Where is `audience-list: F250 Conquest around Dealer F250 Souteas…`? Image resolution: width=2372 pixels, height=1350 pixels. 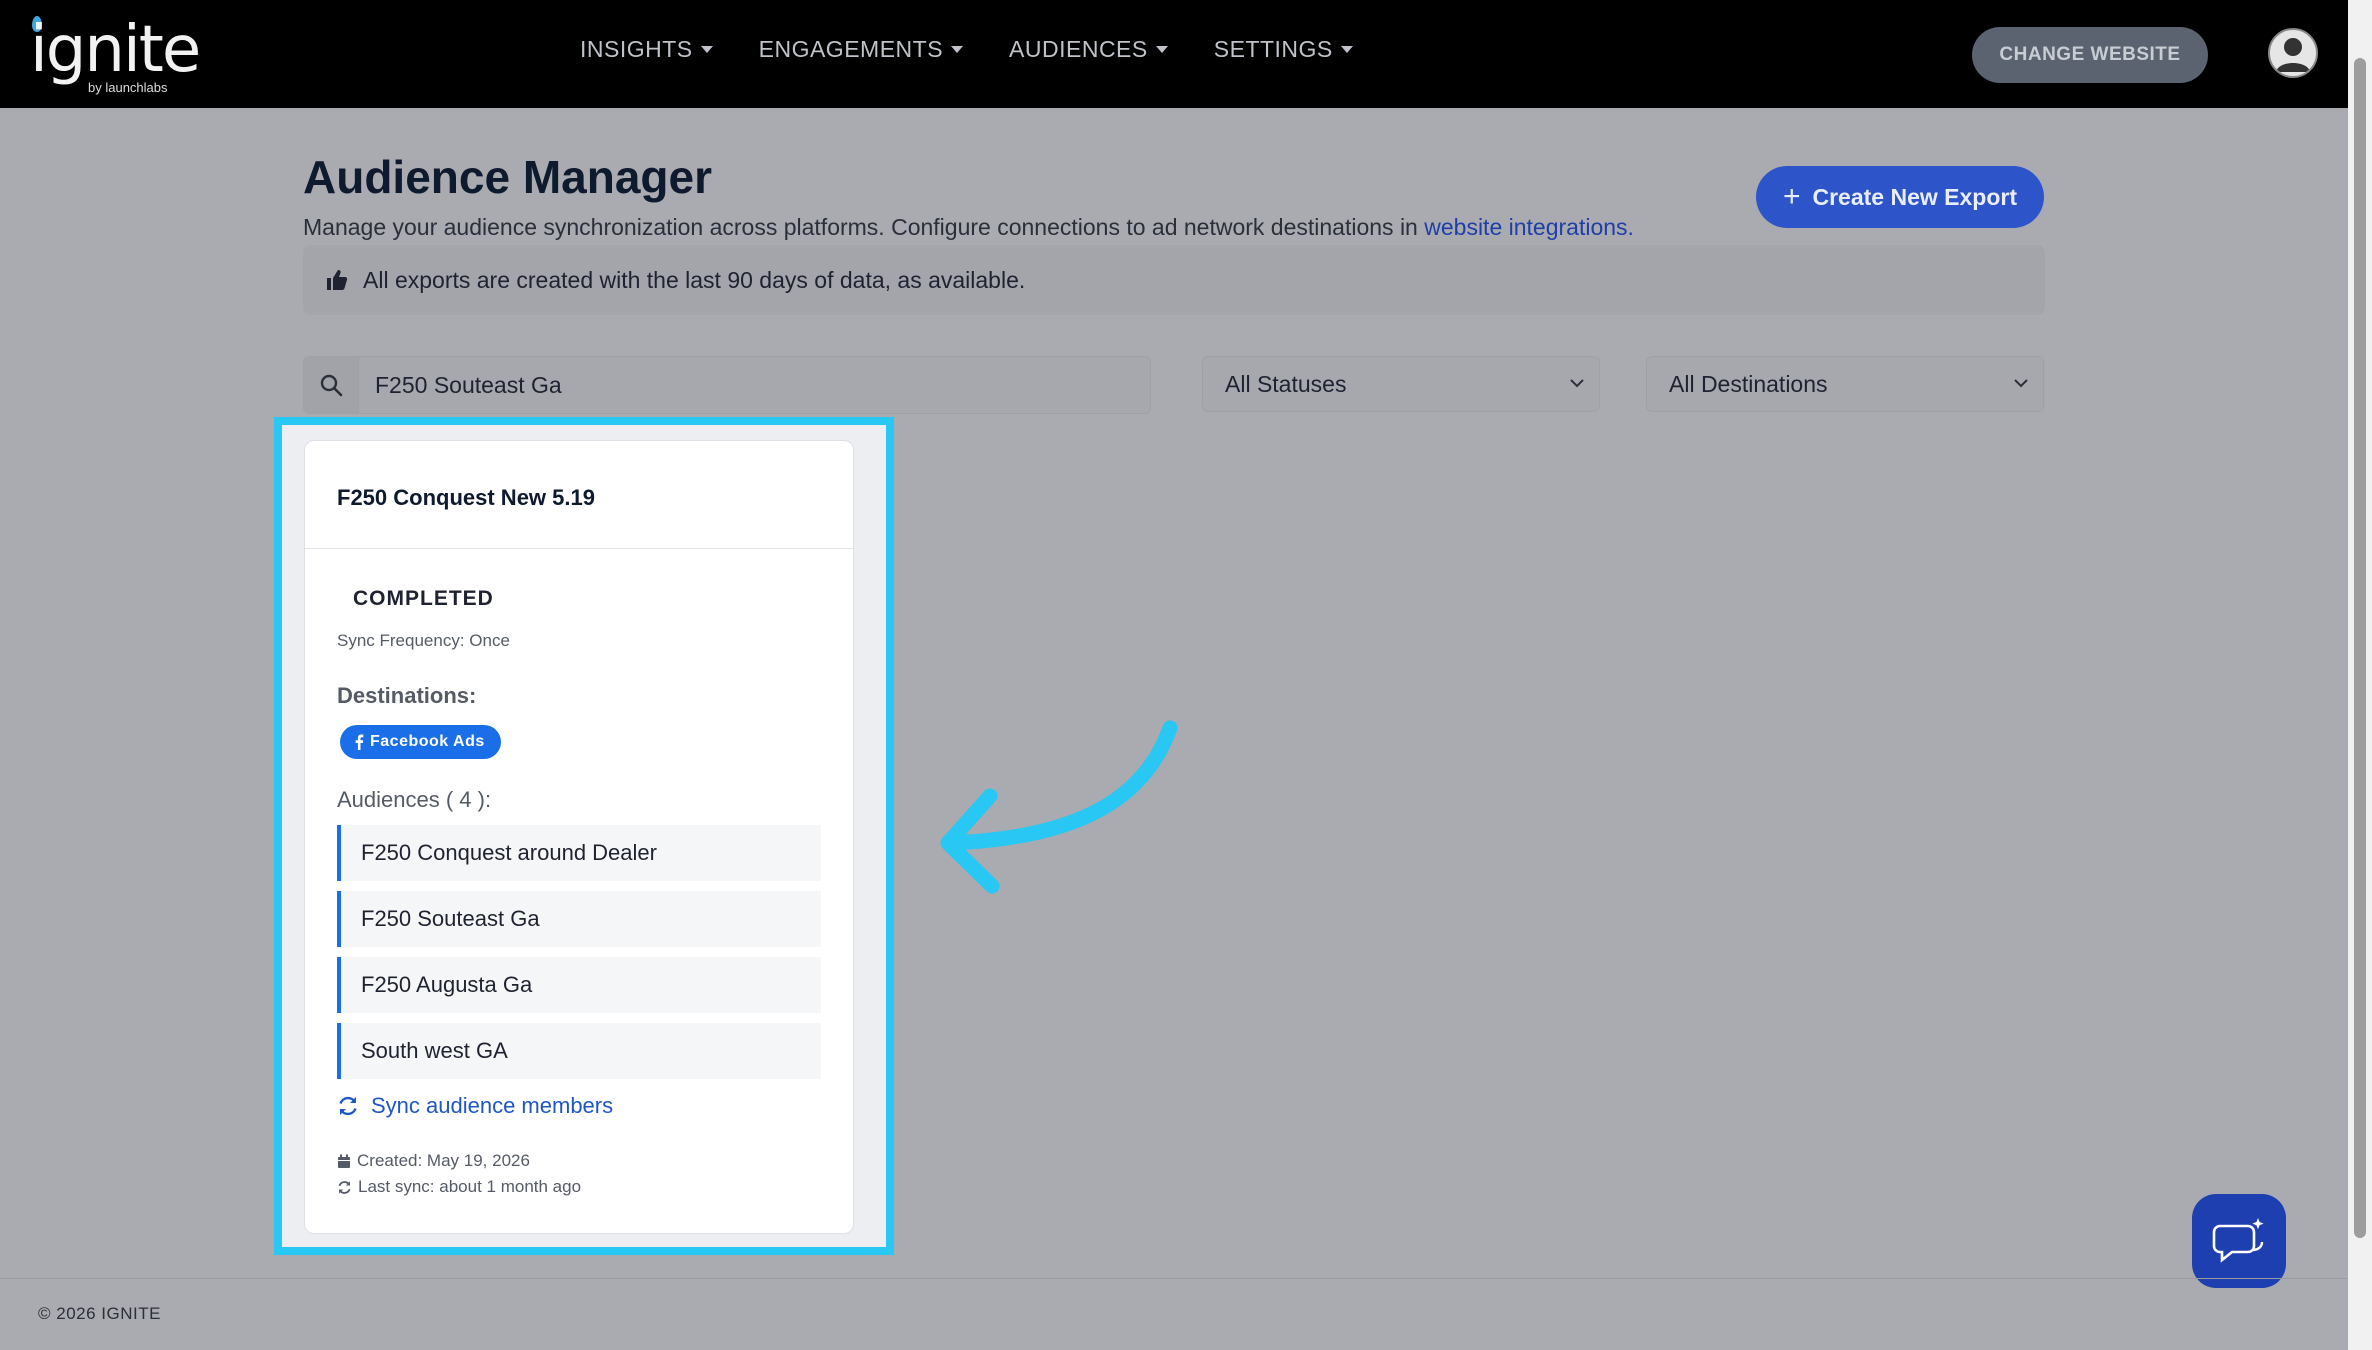 audience-list: F250 Conquest around Dealer F250 Souteas… is located at coordinates (579, 957).